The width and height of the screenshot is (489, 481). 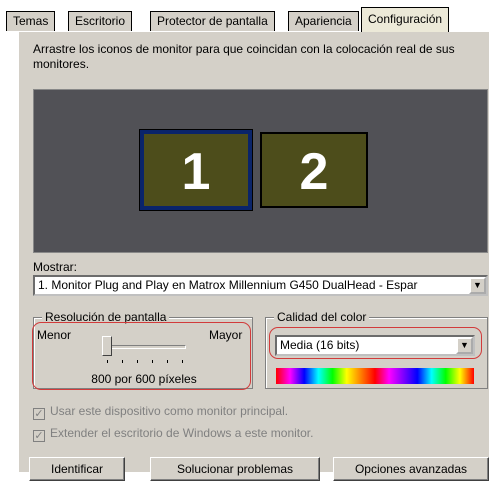 What do you see at coordinates (323, 21) in the screenshot?
I see `tab-apariencia: Apariencia` at bounding box center [323, 21].